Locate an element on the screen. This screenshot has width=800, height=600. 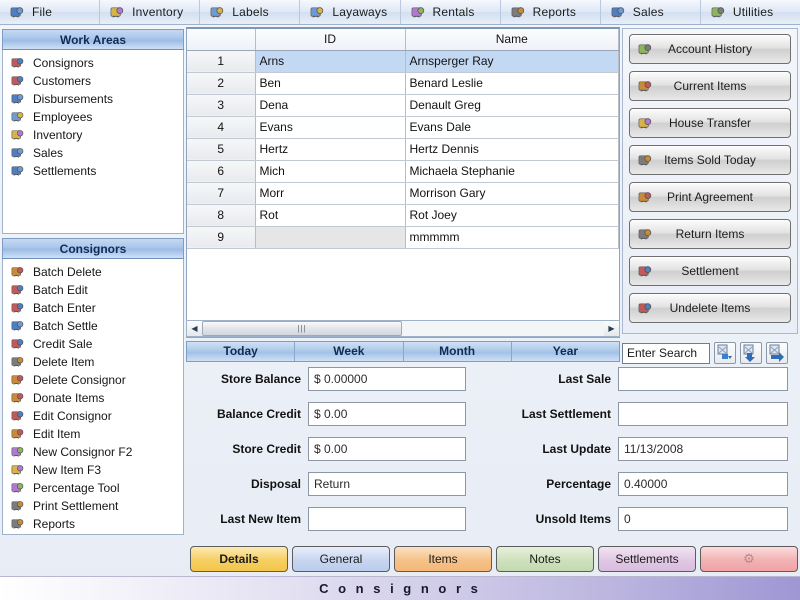
field-input: 0 is located at coordinates (703, 519).